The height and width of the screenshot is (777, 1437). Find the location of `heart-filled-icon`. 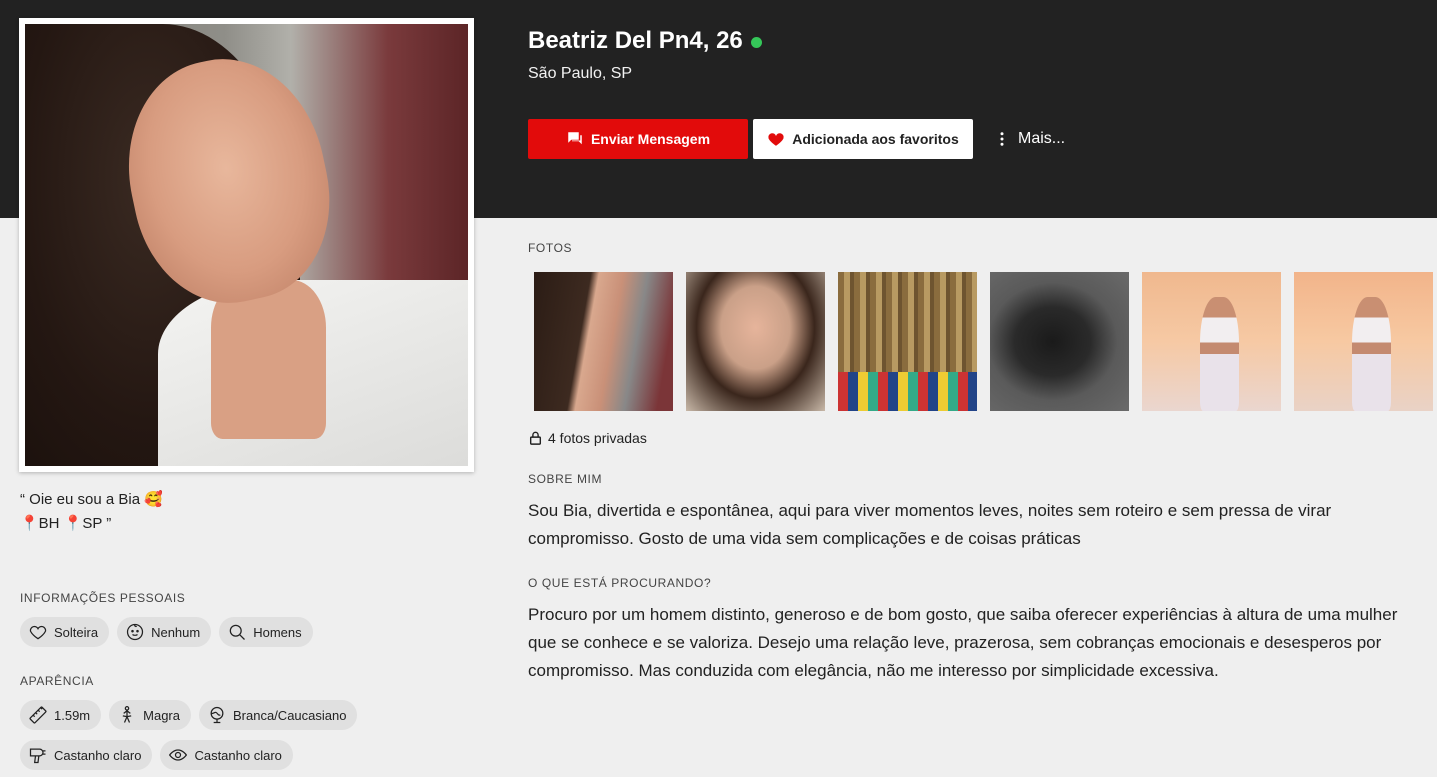

heart-filled-icon is located at coordinates (776, 139).